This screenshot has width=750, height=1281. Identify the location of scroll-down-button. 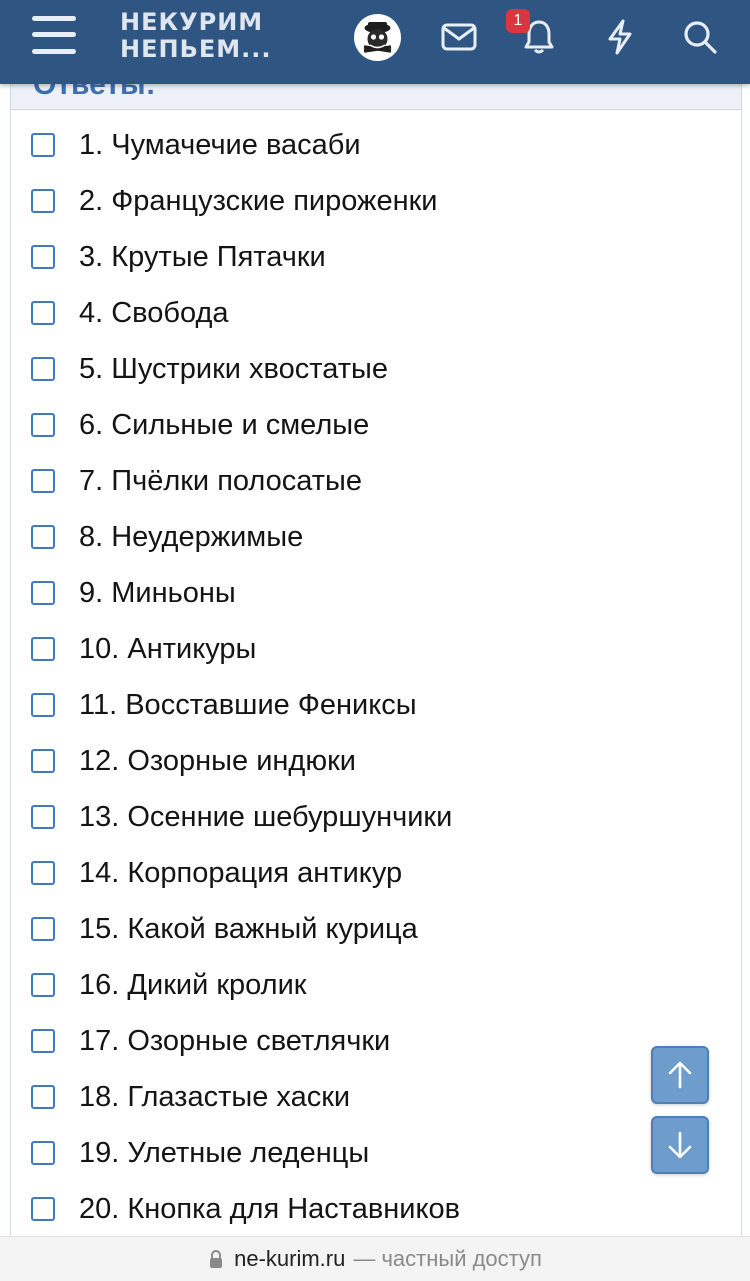
(680, 1145).